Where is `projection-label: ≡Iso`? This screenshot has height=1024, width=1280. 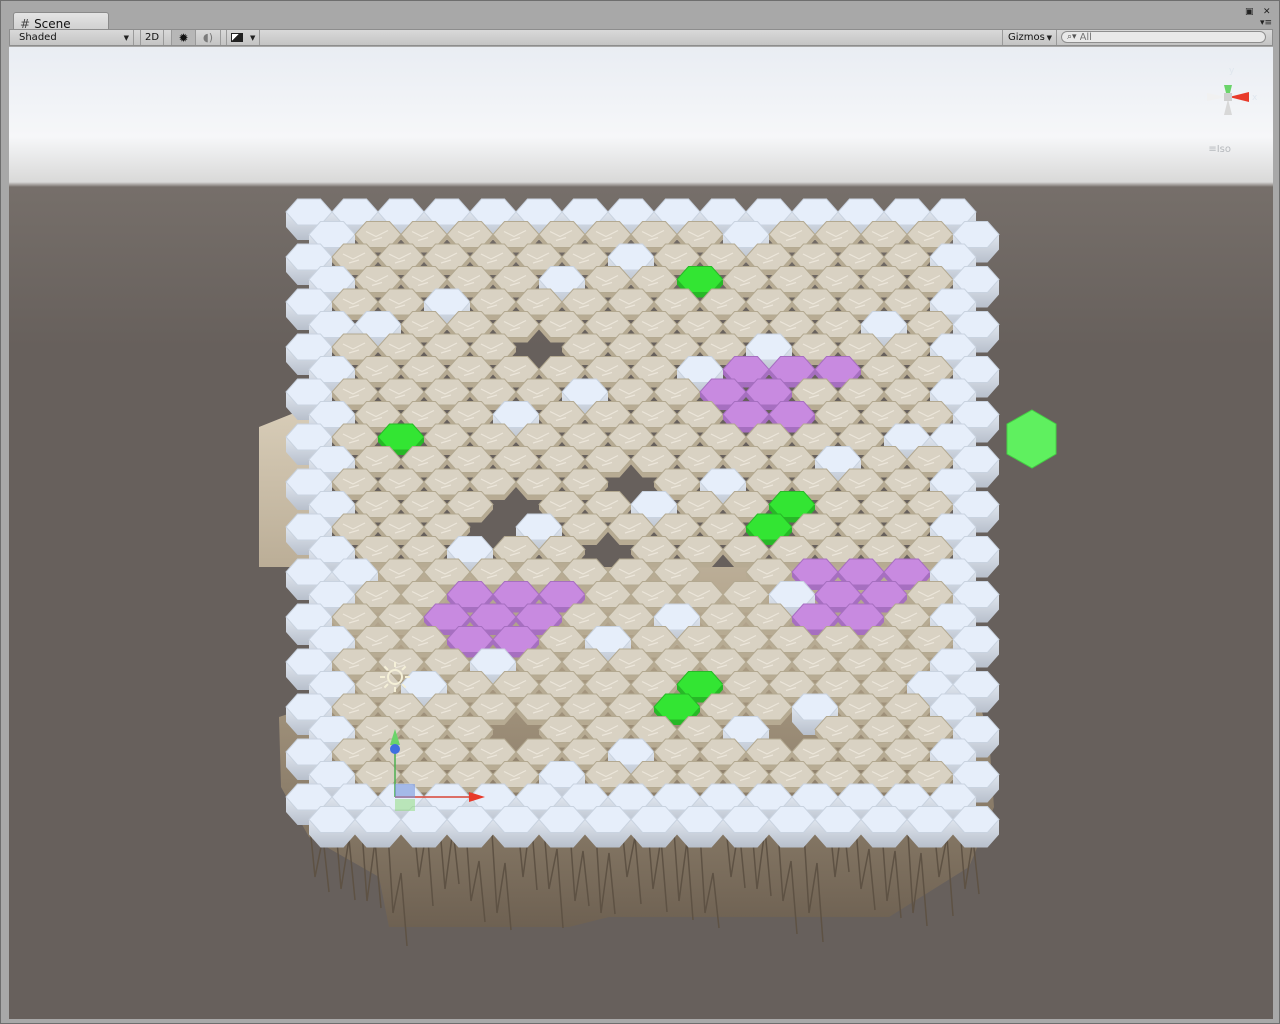
projection-label: ≡Iso is located at coordinates (1219, 149).